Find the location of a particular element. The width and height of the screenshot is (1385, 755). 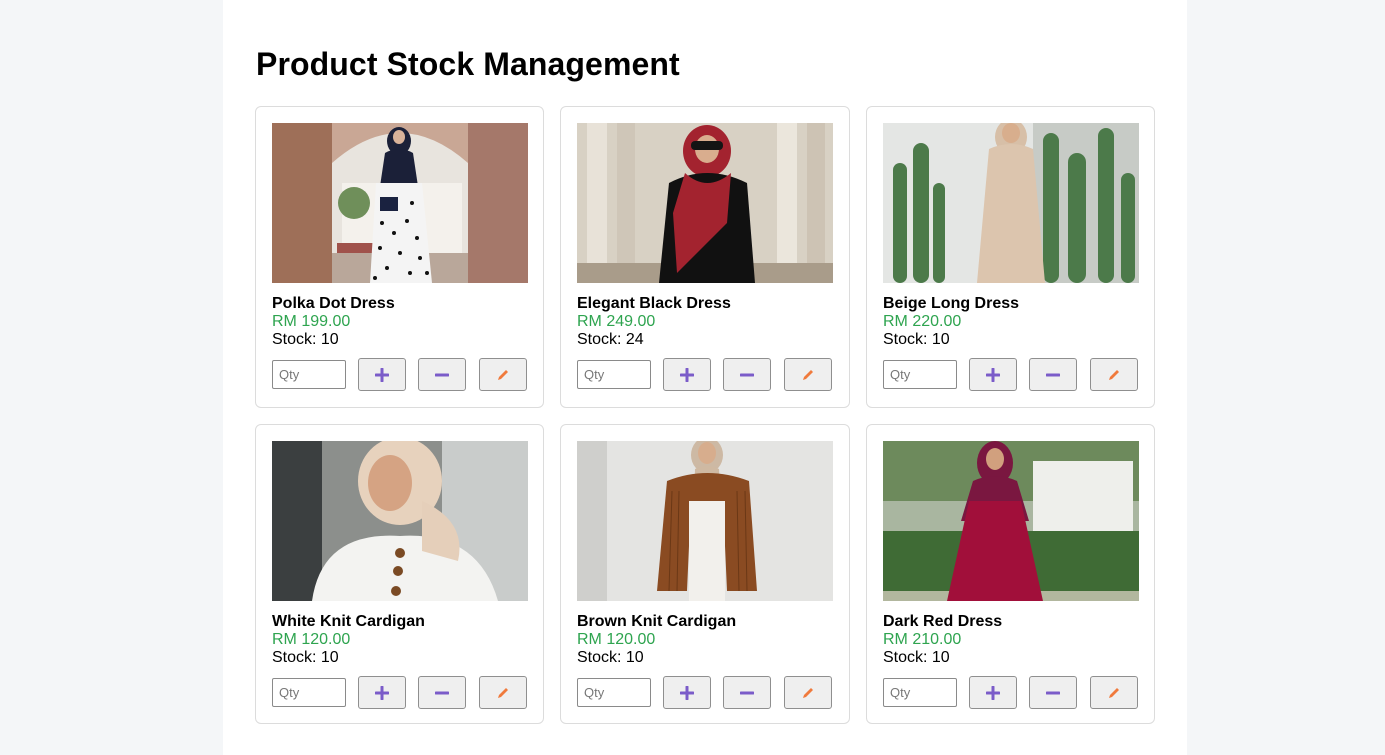

product-name: Elegant Black Dress is located at coordinates (654, 303).